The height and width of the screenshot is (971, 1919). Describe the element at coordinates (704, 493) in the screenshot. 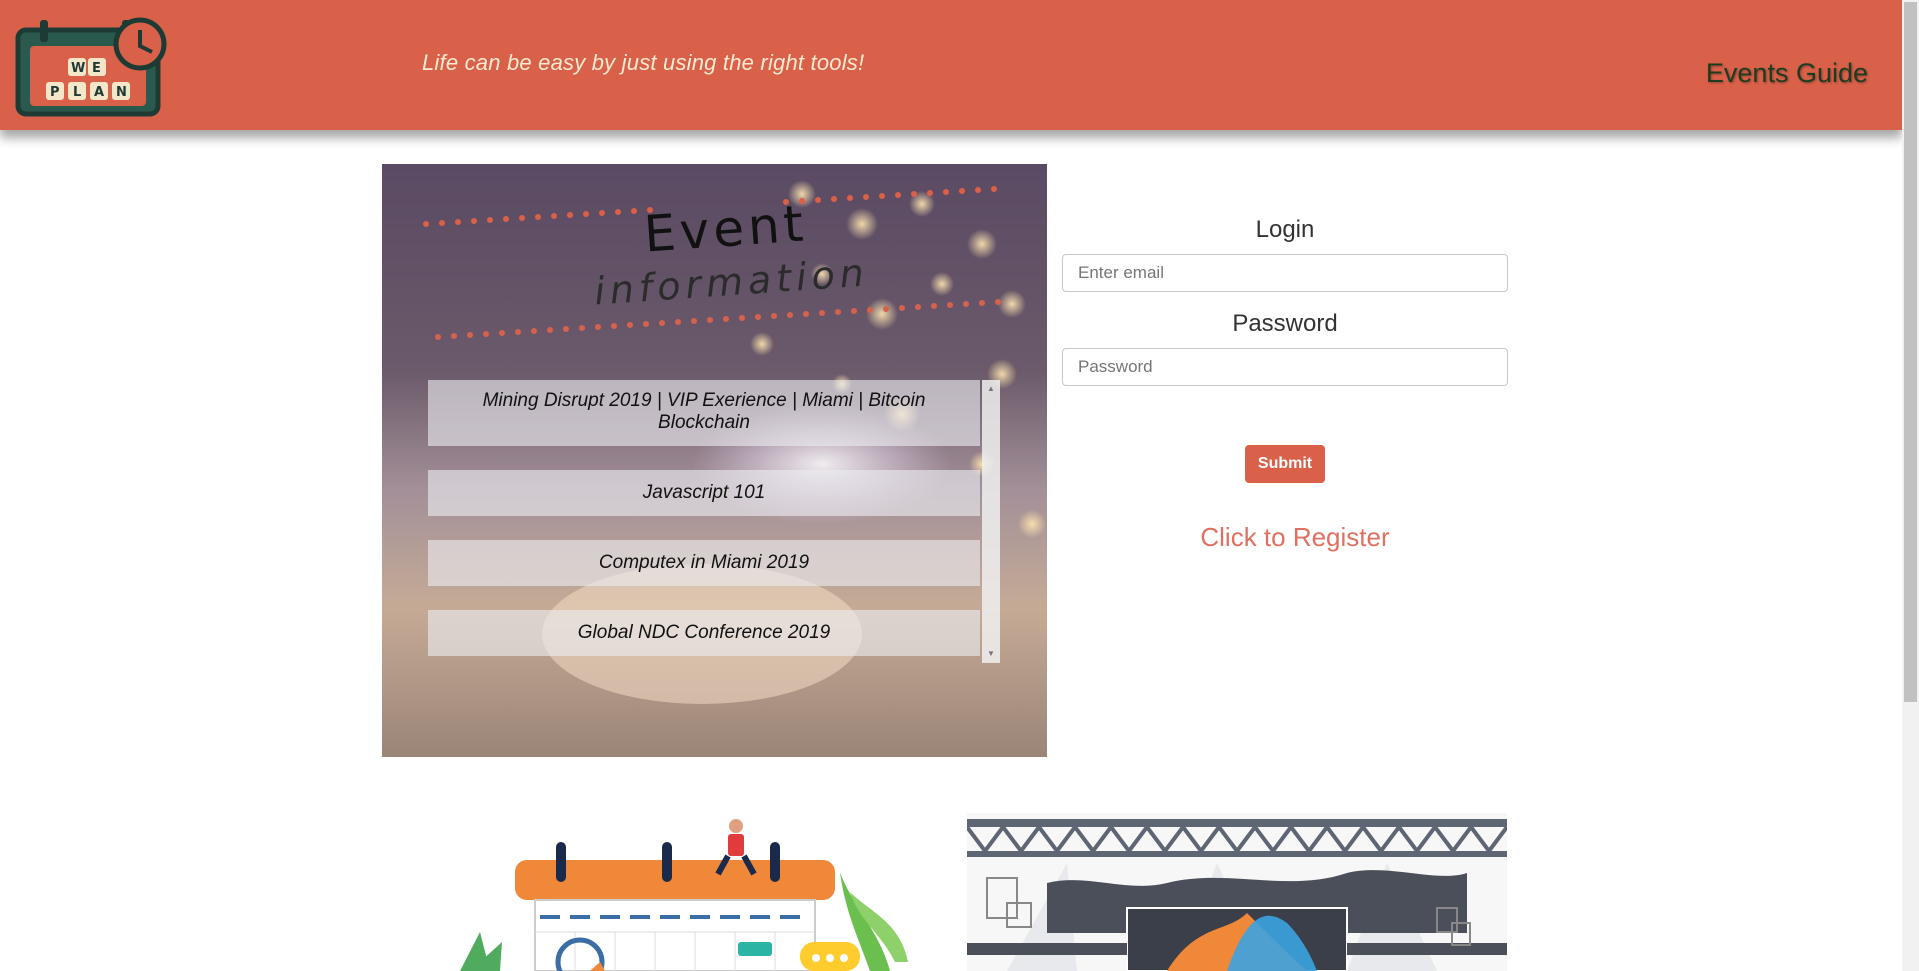

I see `event-list-item: Javascript 101` at that location.